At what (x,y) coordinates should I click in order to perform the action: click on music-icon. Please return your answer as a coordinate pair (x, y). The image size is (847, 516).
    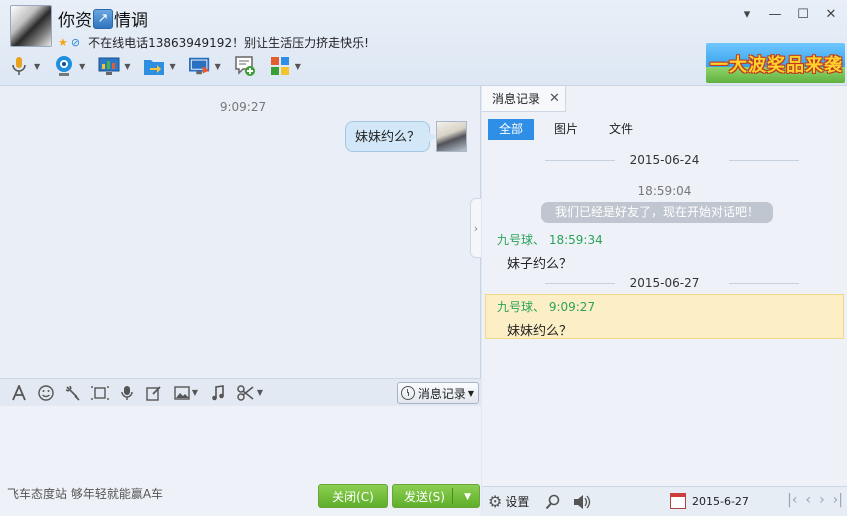
    Looking at the image, I should click on (218, 393).